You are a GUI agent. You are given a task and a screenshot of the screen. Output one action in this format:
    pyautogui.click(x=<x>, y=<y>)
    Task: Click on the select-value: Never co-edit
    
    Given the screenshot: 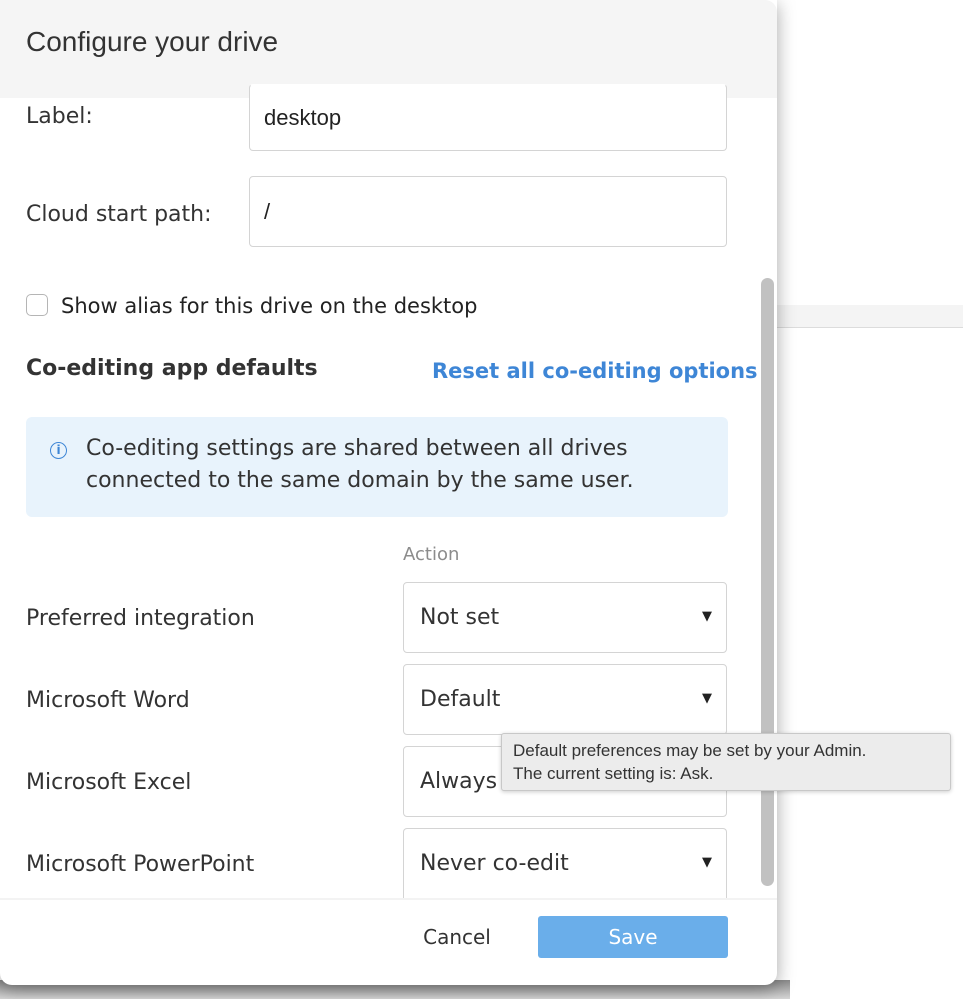 What is the action you would take?
    pyautogui.click(x=494, y=863)
    